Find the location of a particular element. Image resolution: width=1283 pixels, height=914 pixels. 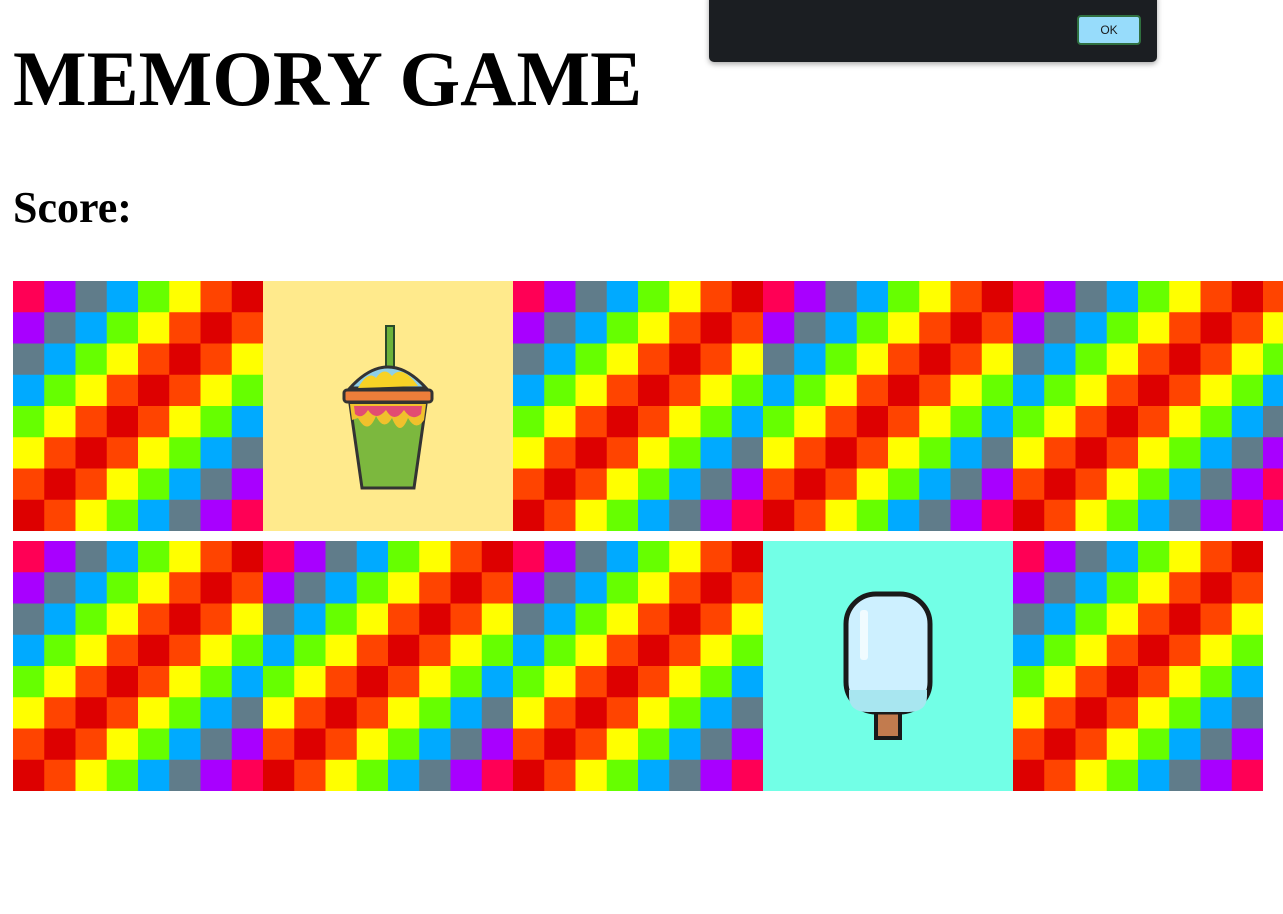

card-face-slushie is located at coordinates (388, 406).